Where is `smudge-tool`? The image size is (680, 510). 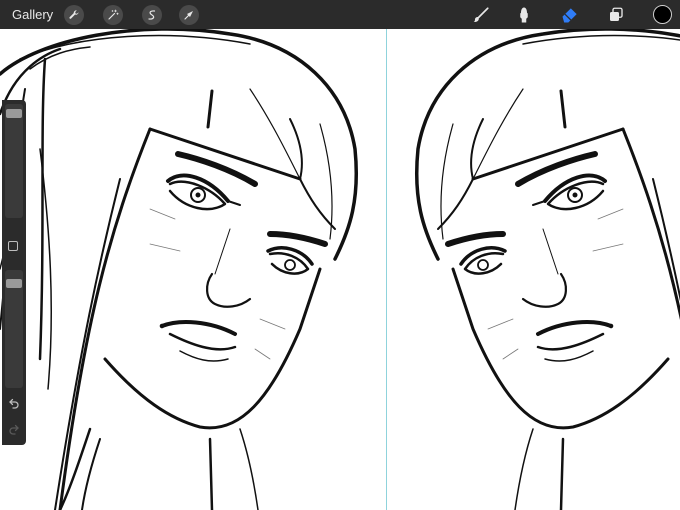
smudge-tool is located at coordinates (524, 15).